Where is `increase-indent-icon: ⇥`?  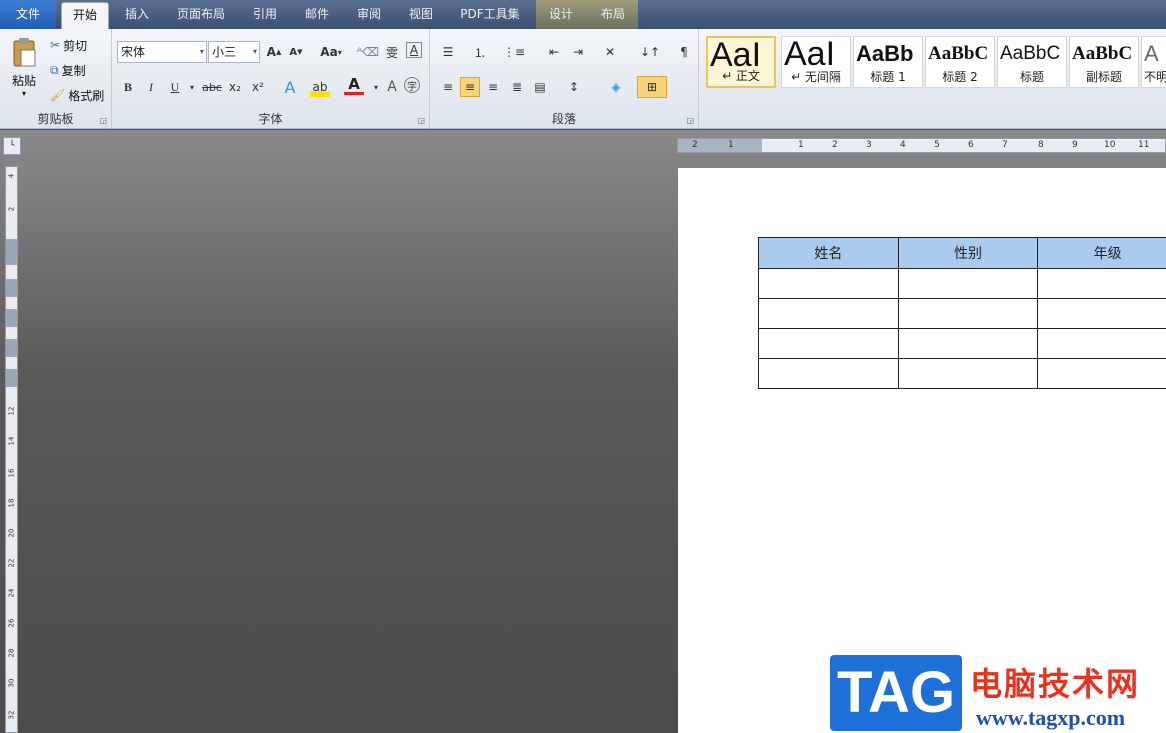
increase-indent-icon: ⇥ is located at coordinates (578, 52).